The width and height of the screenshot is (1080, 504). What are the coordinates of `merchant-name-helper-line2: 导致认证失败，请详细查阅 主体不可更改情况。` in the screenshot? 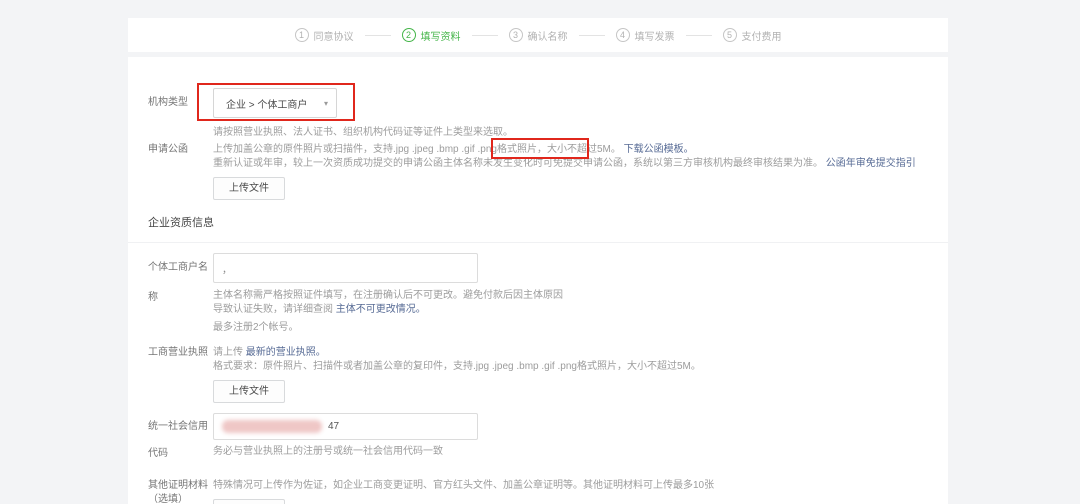 It's located at (580, 310).